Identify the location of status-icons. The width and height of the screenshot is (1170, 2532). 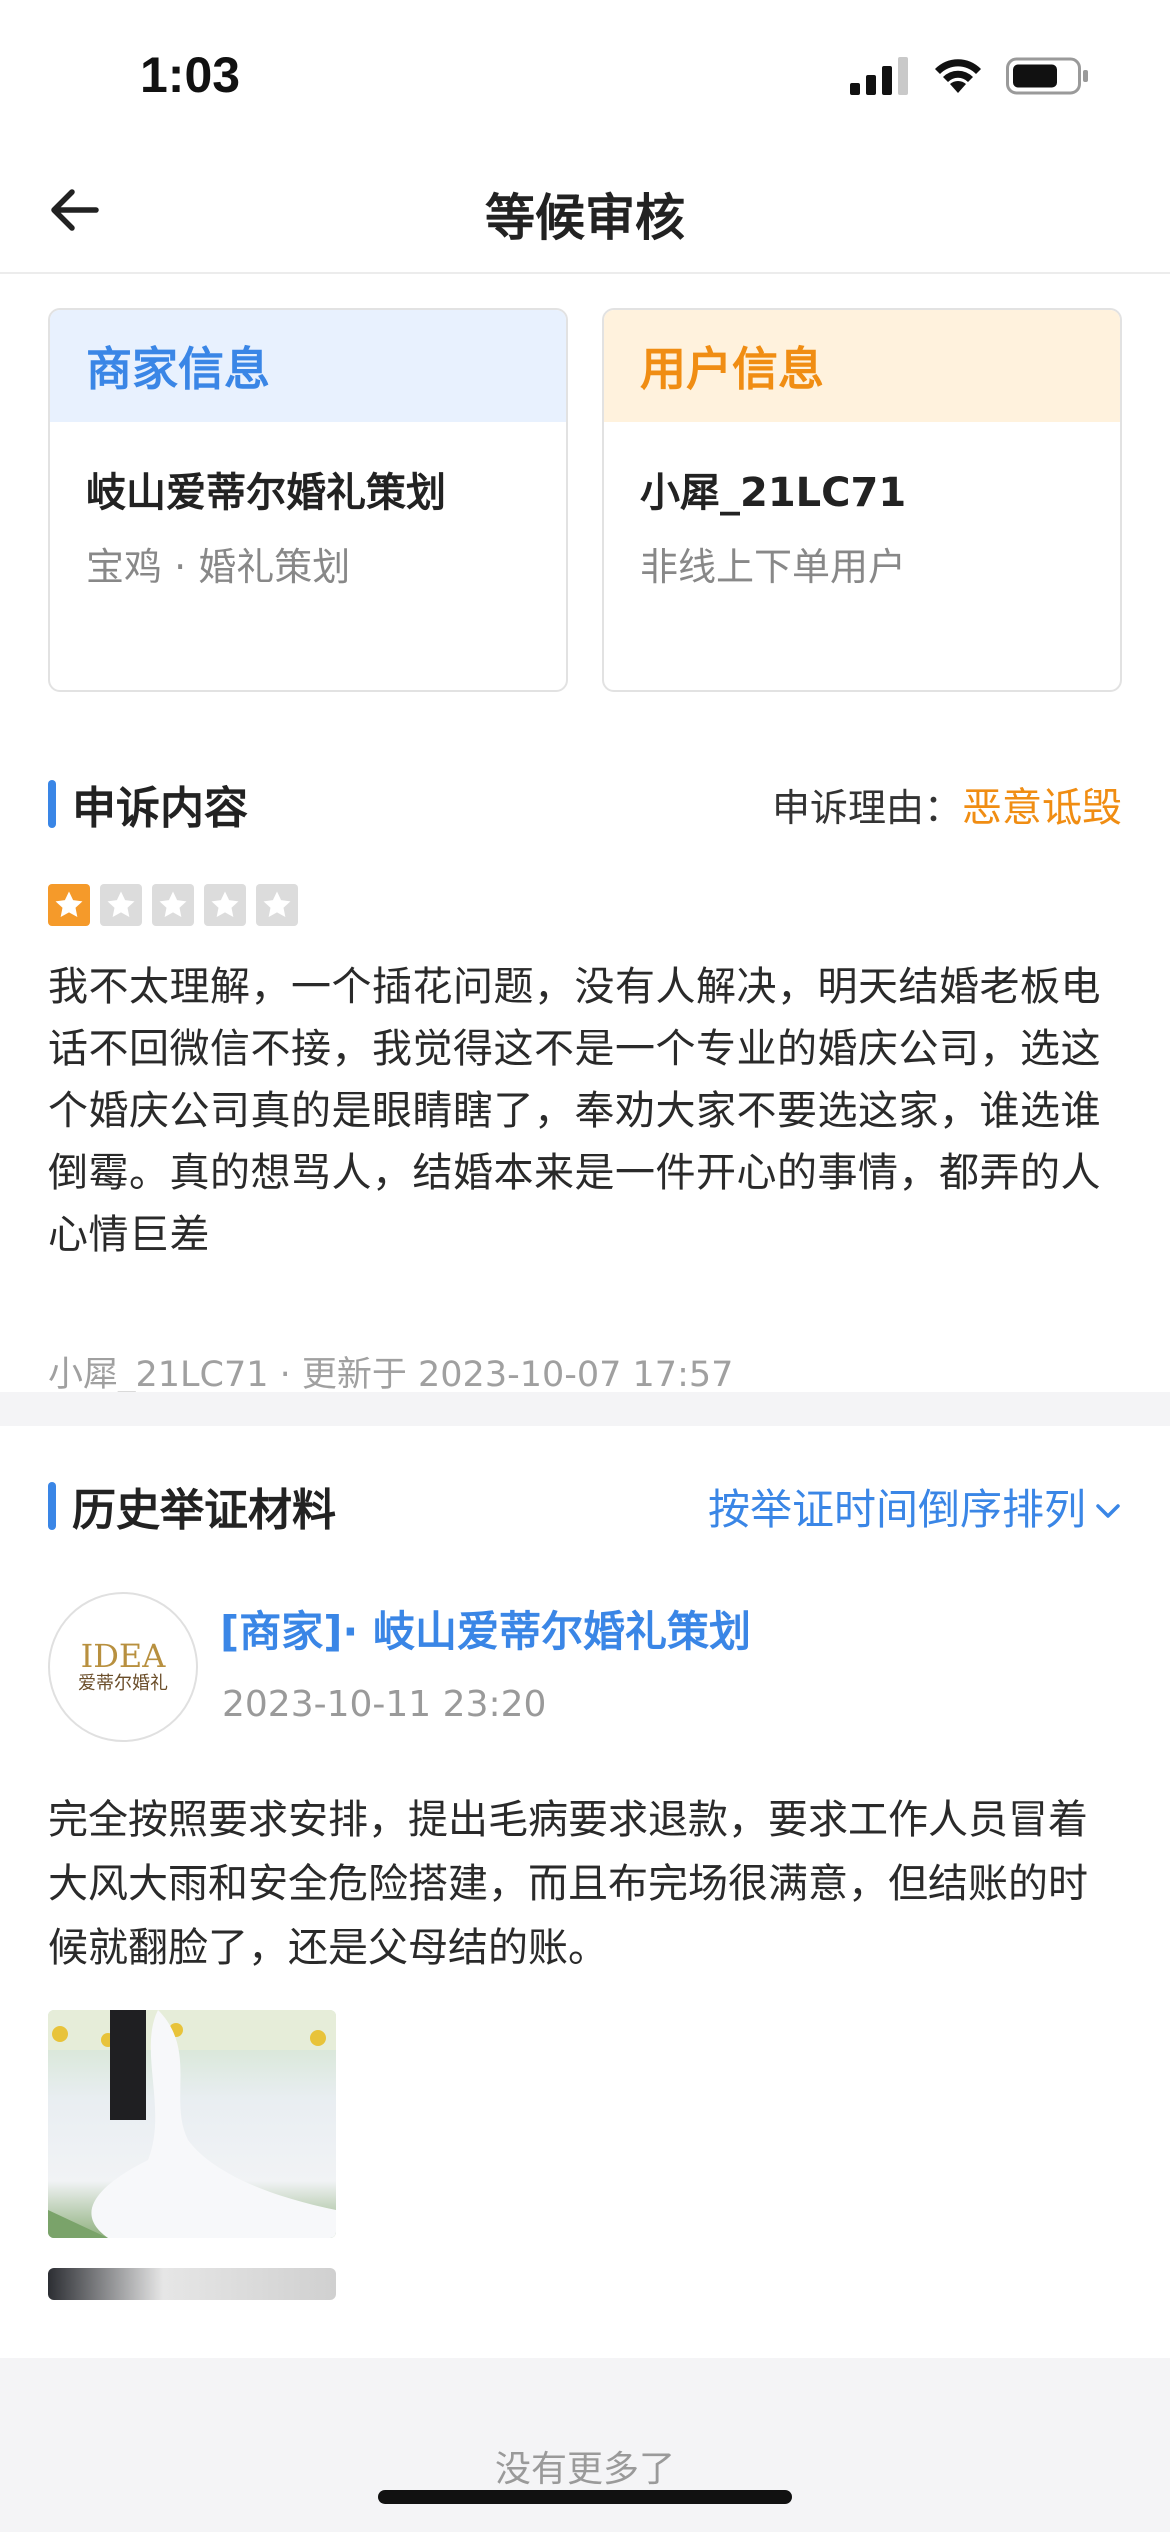
(970, 78).